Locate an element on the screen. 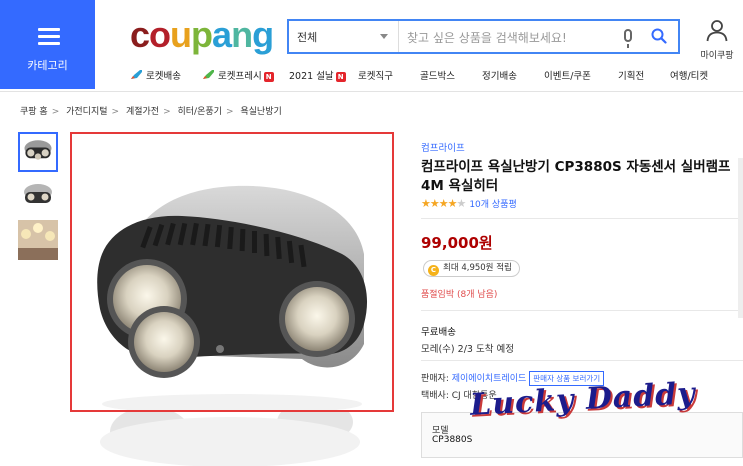  review-count: 10개 상품평 is located at coordinates (492, 205).